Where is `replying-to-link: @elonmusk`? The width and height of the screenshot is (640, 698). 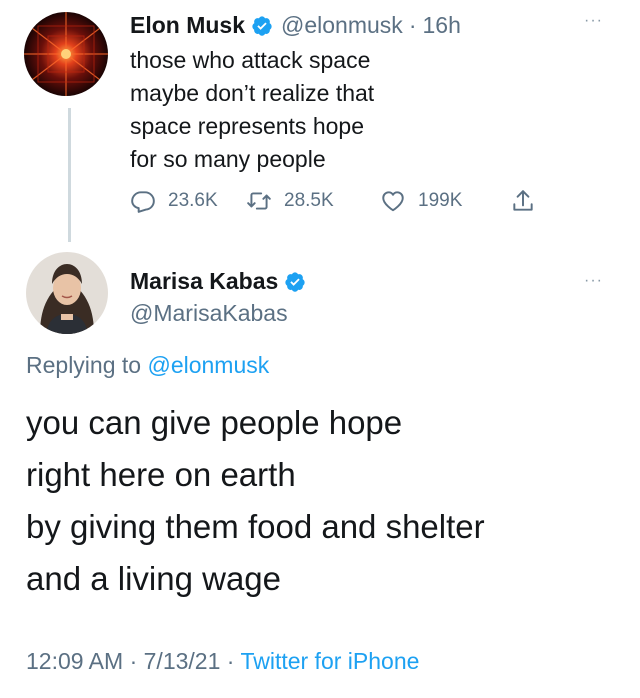 replying-to-link: @elonmusk is located at coordinates (208, 365).